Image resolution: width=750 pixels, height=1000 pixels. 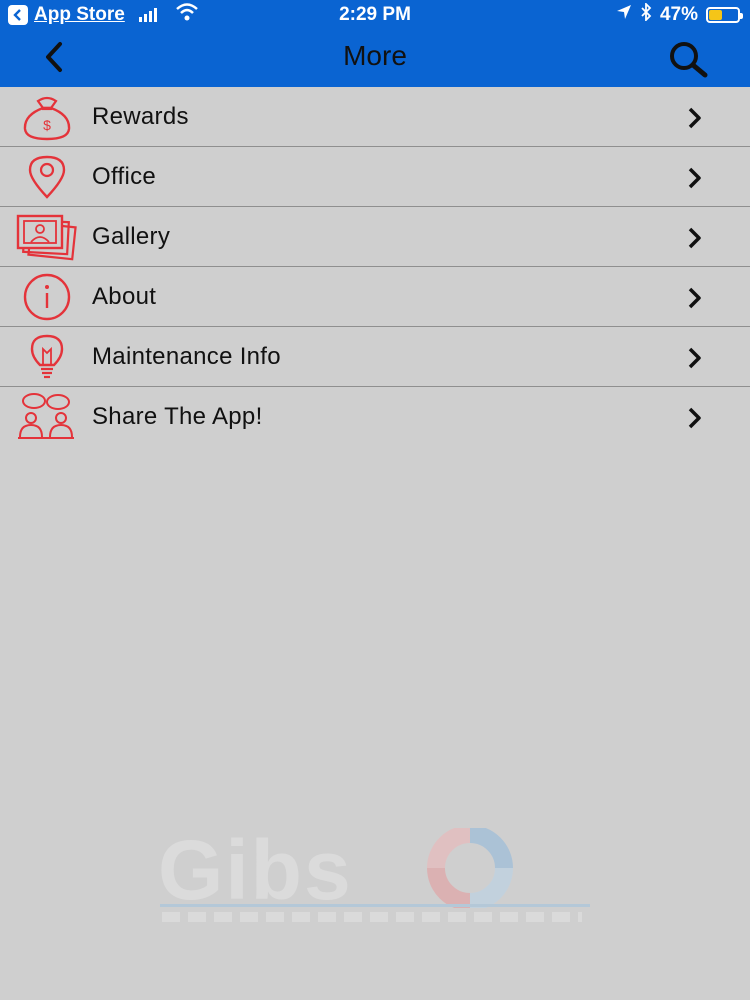 I want to click on money-bag-icon: $, so click(x=47, y=117).